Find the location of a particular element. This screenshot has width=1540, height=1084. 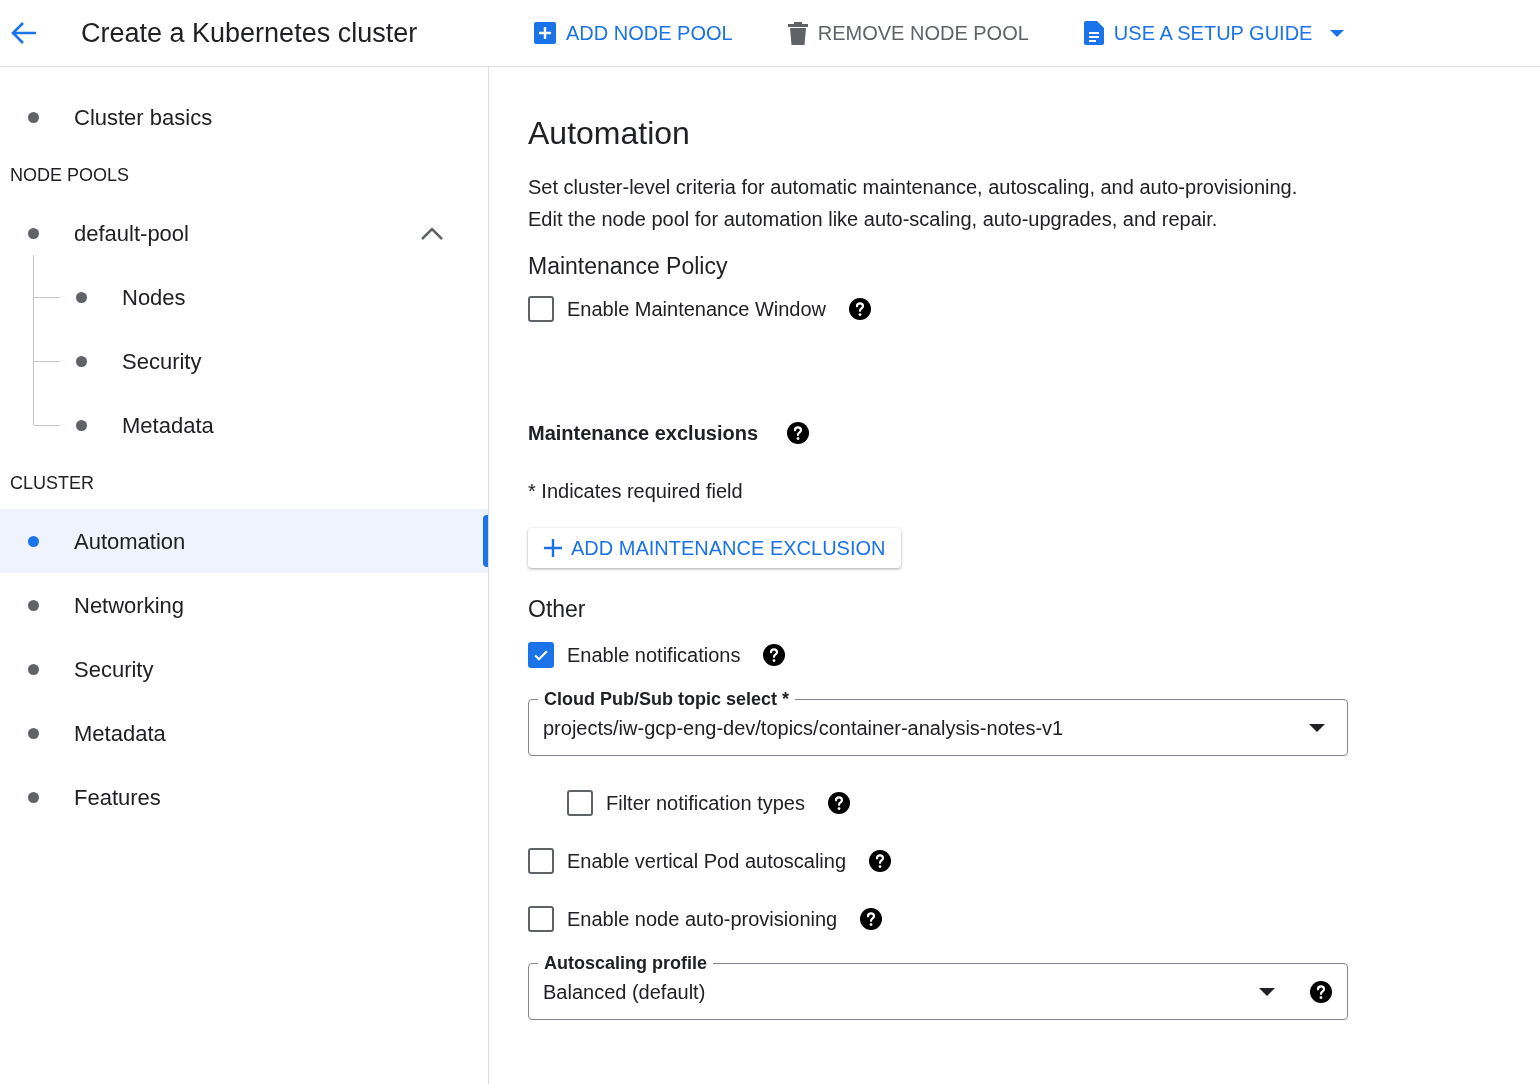

chevron-up-icon is located at coordinates (432, 233).